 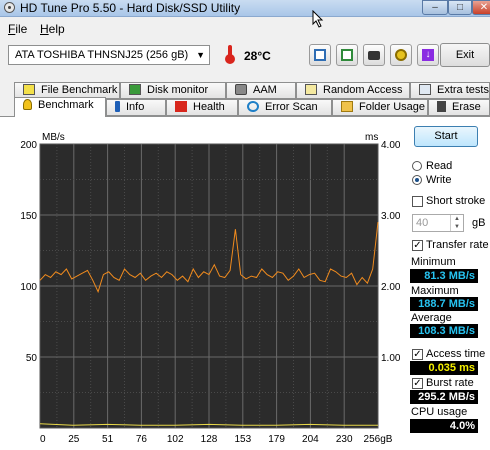 What do you see at coordinates (17, 29) in the screenshot?
I see `menu-file: File` at bounding box center [17, 29].